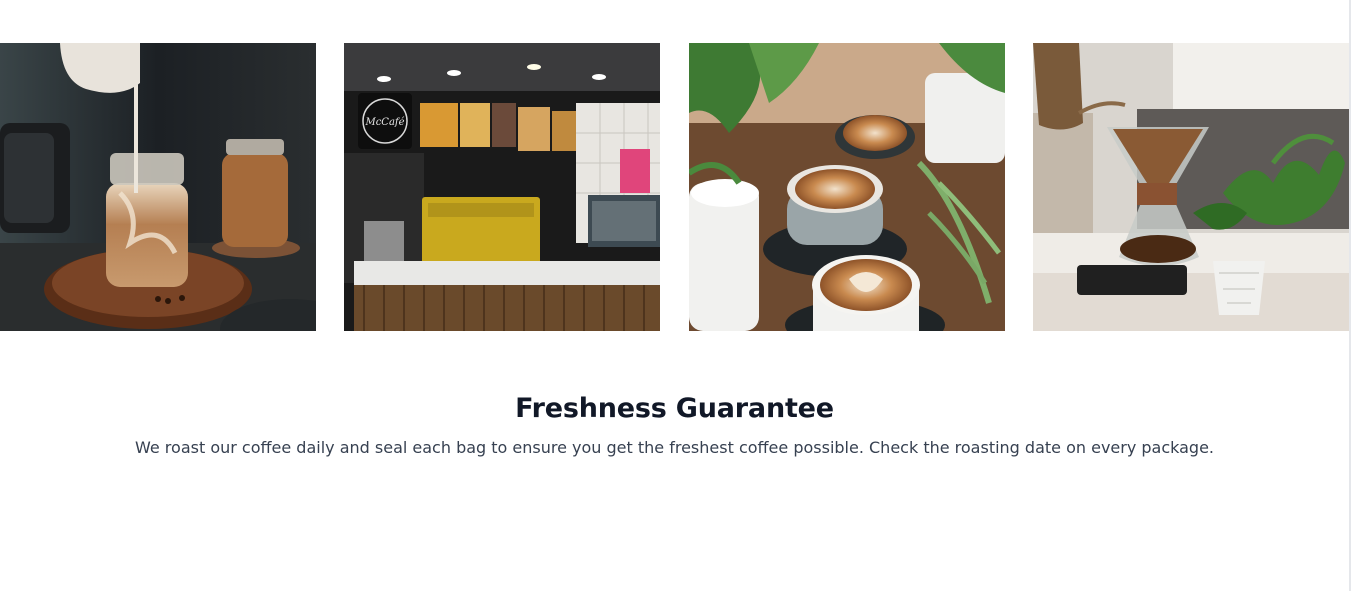  What do you see at coordinates (384, 122) in the screenshot?
I see `mccafe-sign-text: McCafé` at bounding box center [384, 122].